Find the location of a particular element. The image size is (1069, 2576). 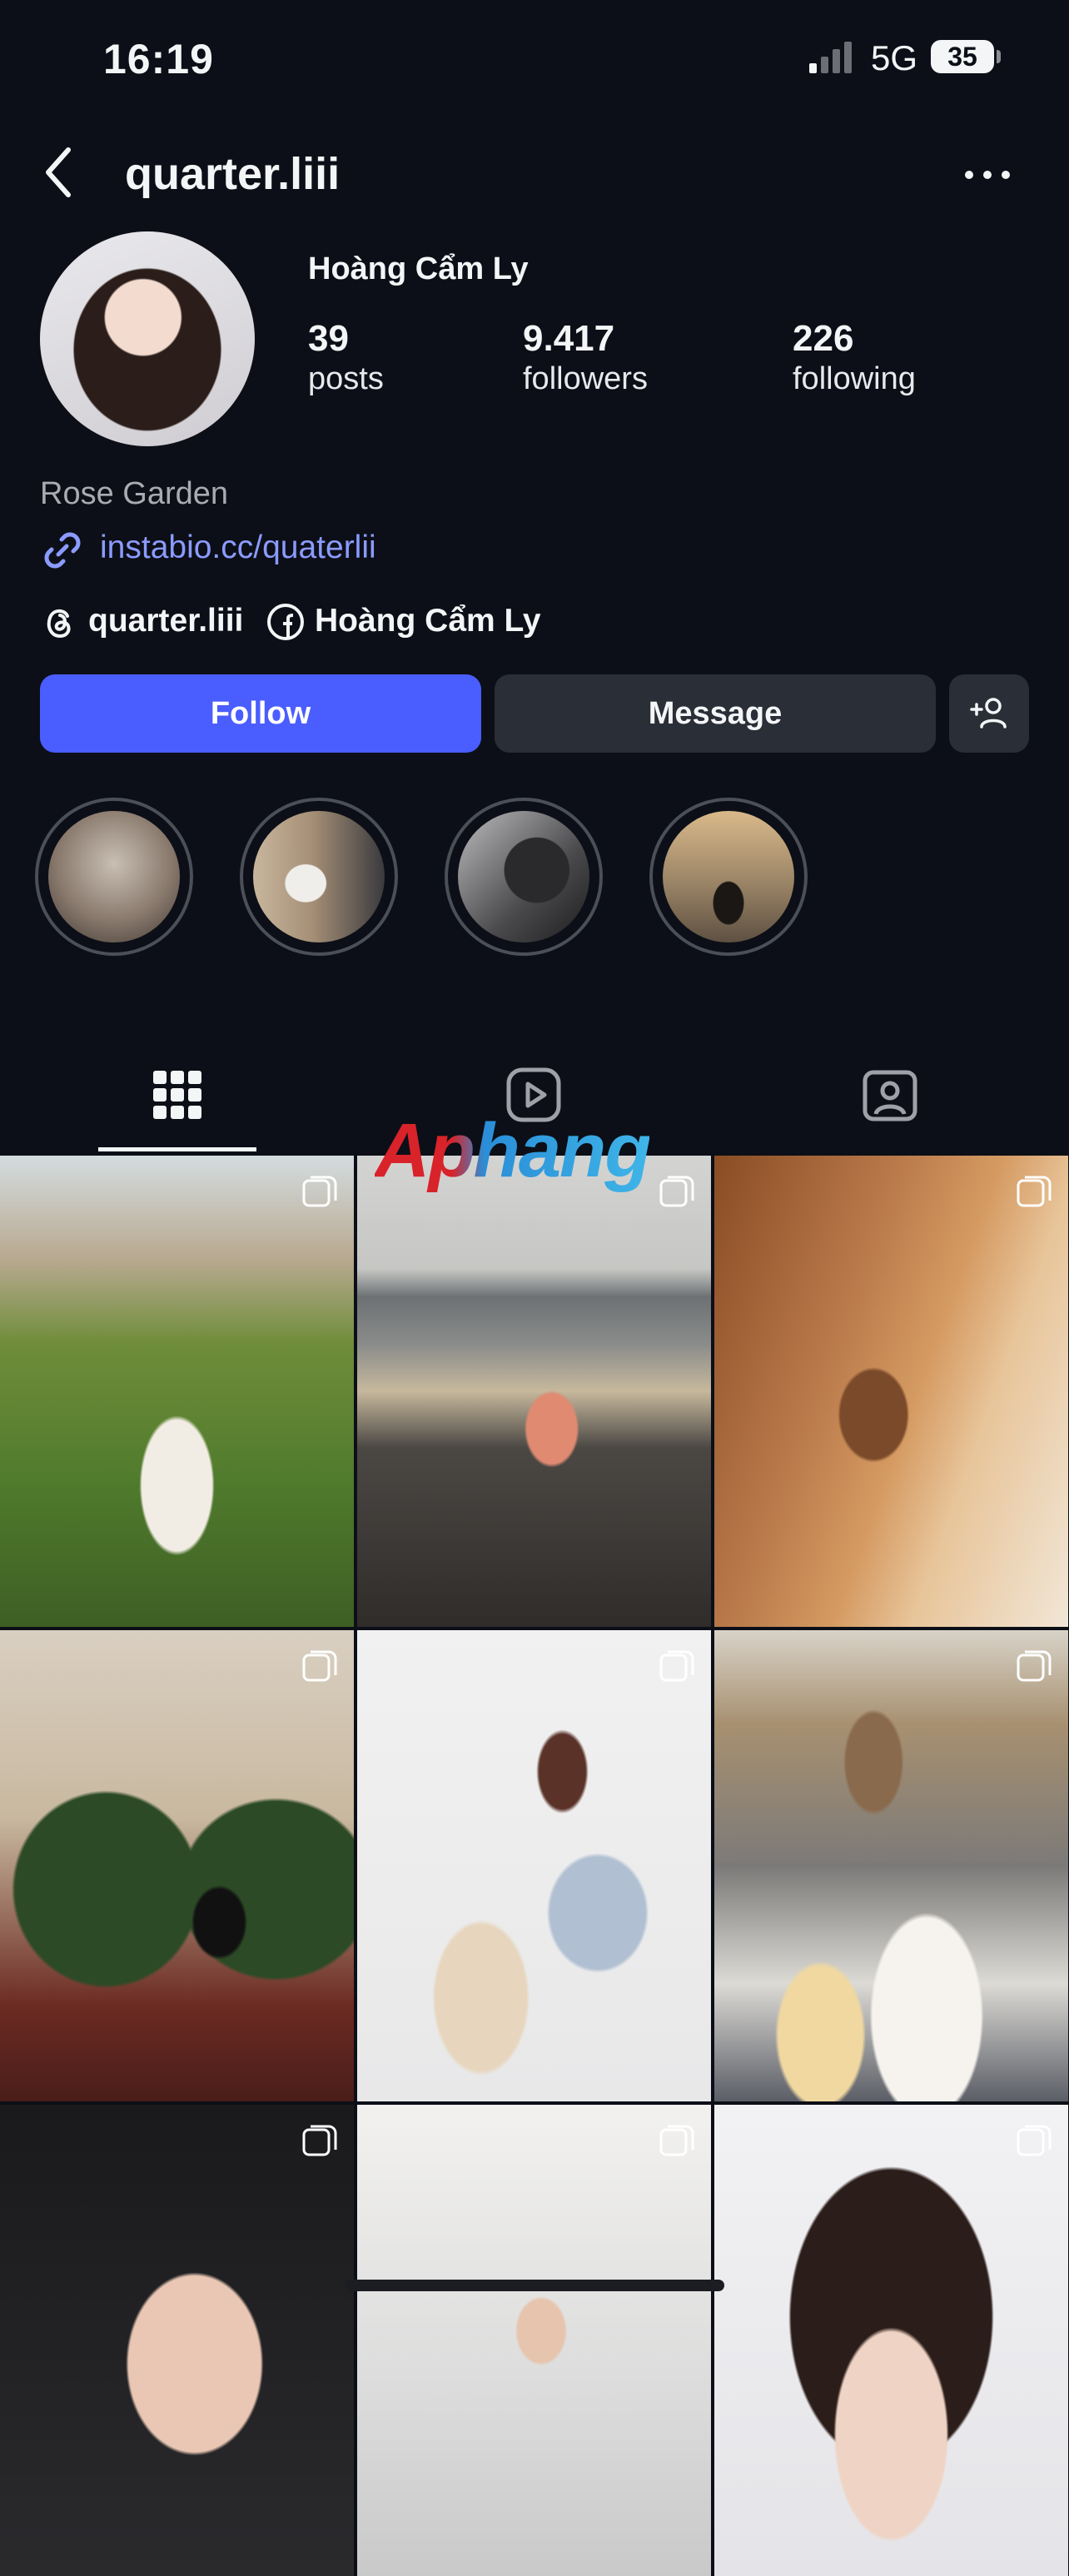

bio-link: instabio.cc/quaterlii is located at coordinates (238, 548).